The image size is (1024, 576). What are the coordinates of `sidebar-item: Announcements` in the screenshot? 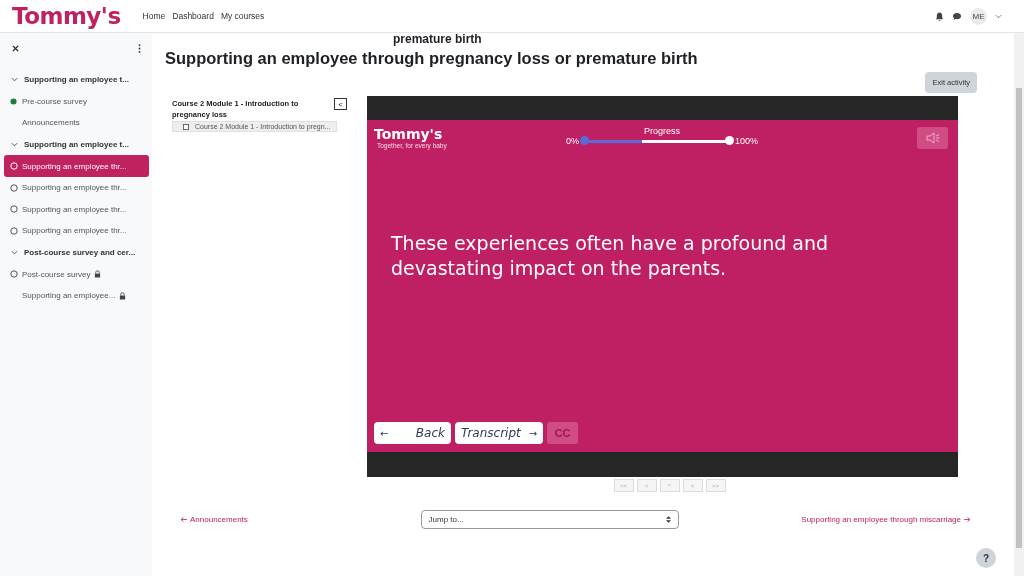 It's located at (76, 123).